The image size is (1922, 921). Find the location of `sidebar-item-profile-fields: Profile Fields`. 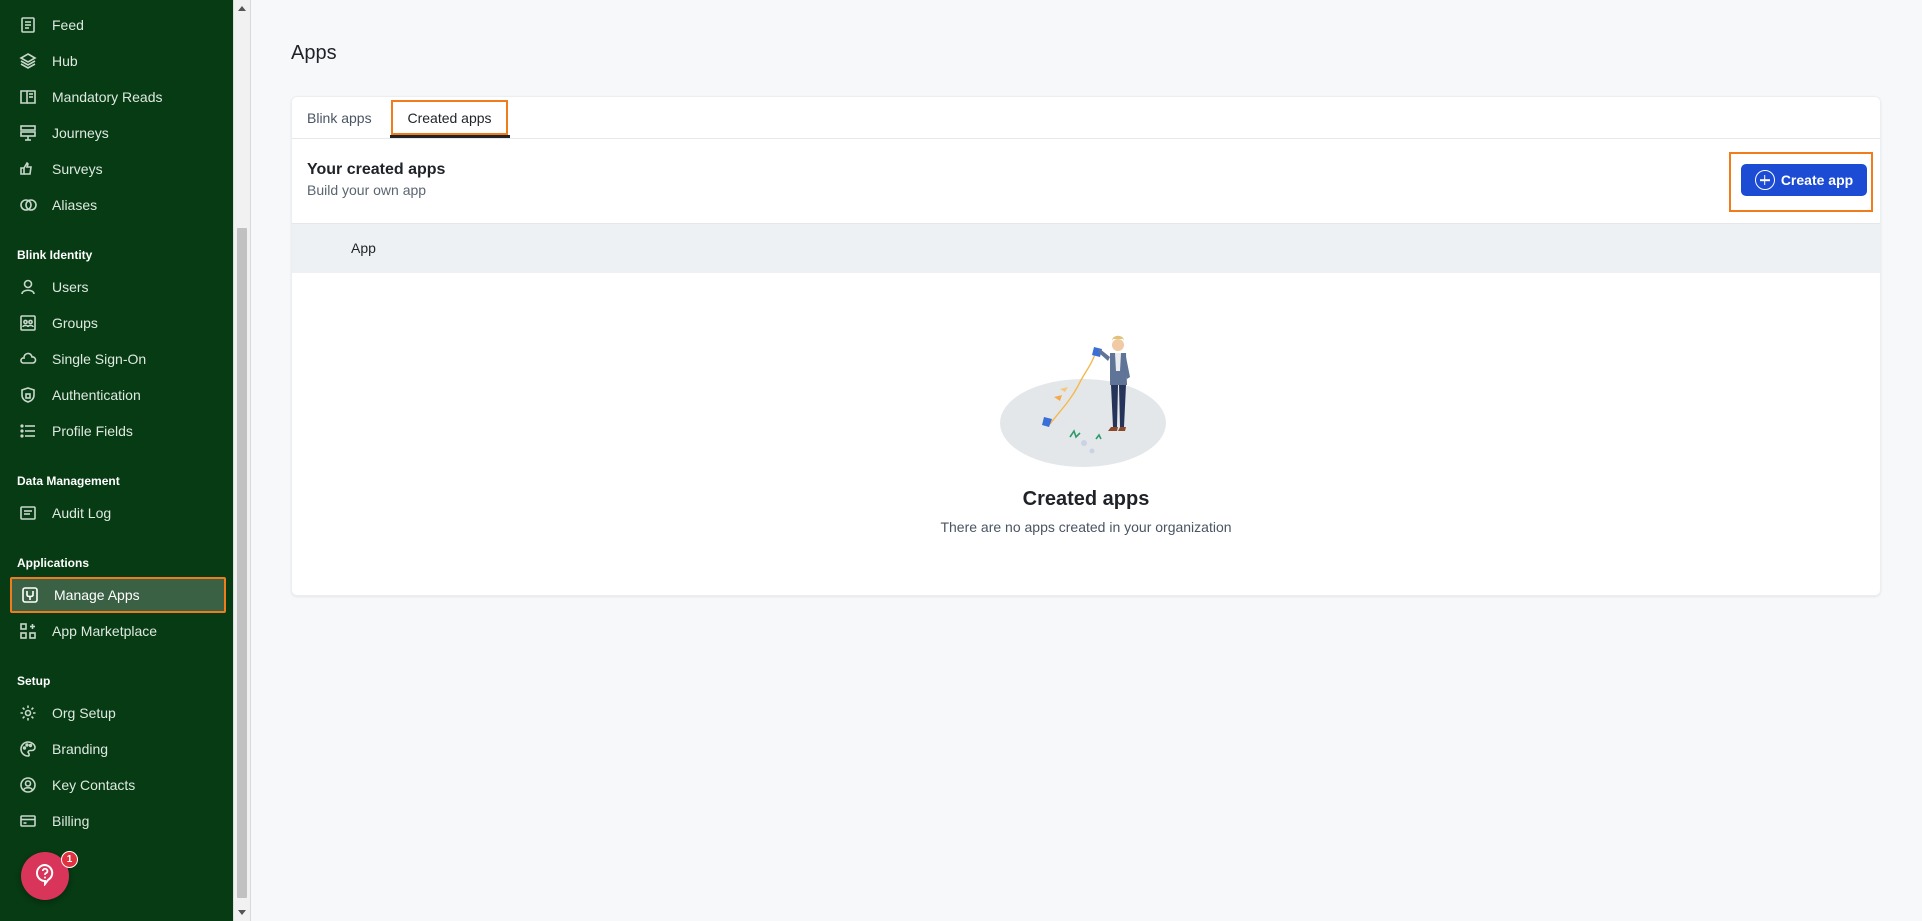

sidebar-item-profile-fields: Profile Fields is located at coordinates (118, 431).